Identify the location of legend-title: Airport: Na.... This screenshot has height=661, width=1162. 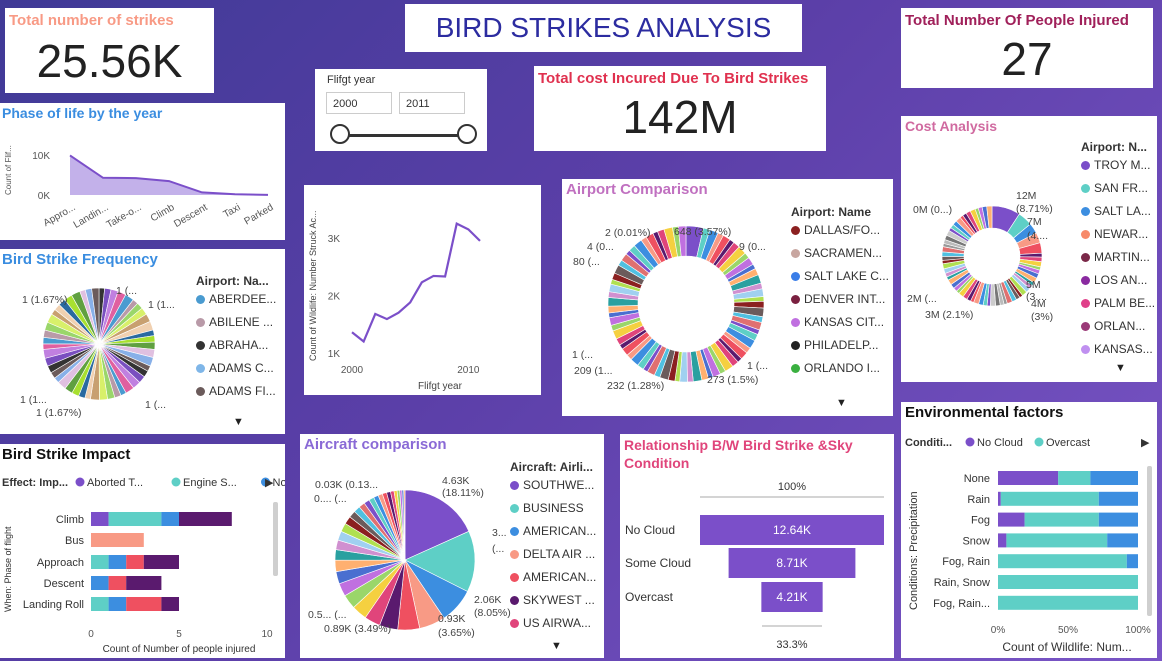
(232, 281).